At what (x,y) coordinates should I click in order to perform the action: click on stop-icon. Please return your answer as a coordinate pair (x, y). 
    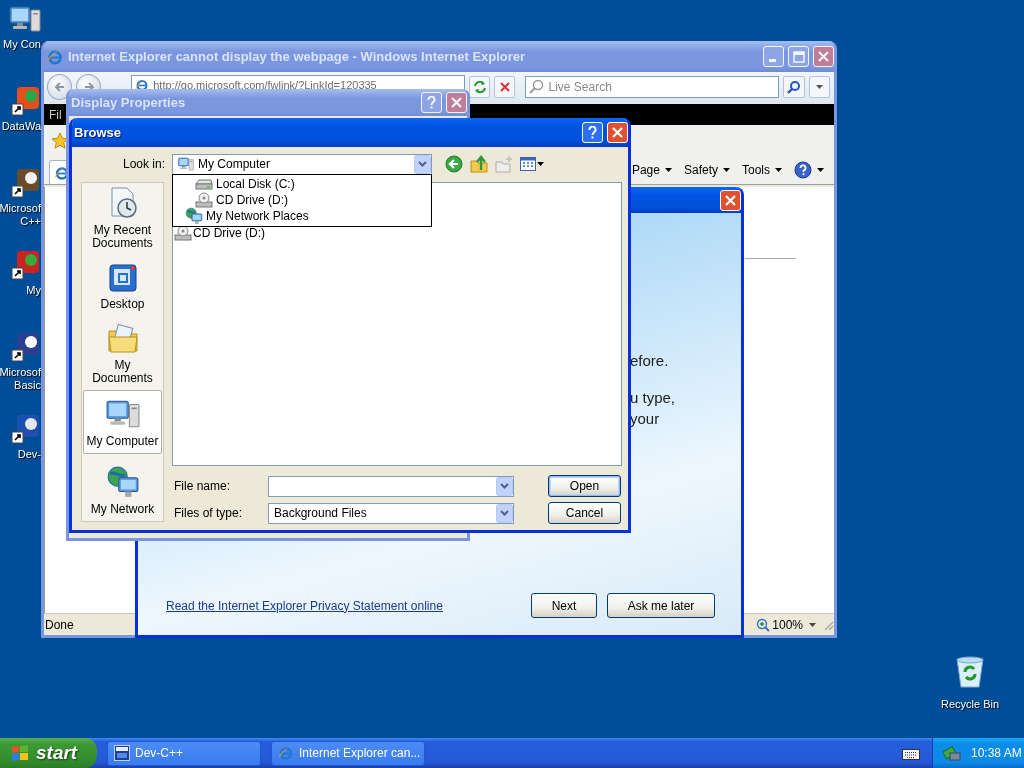
    Looking at the image, I should click on (504, 86).